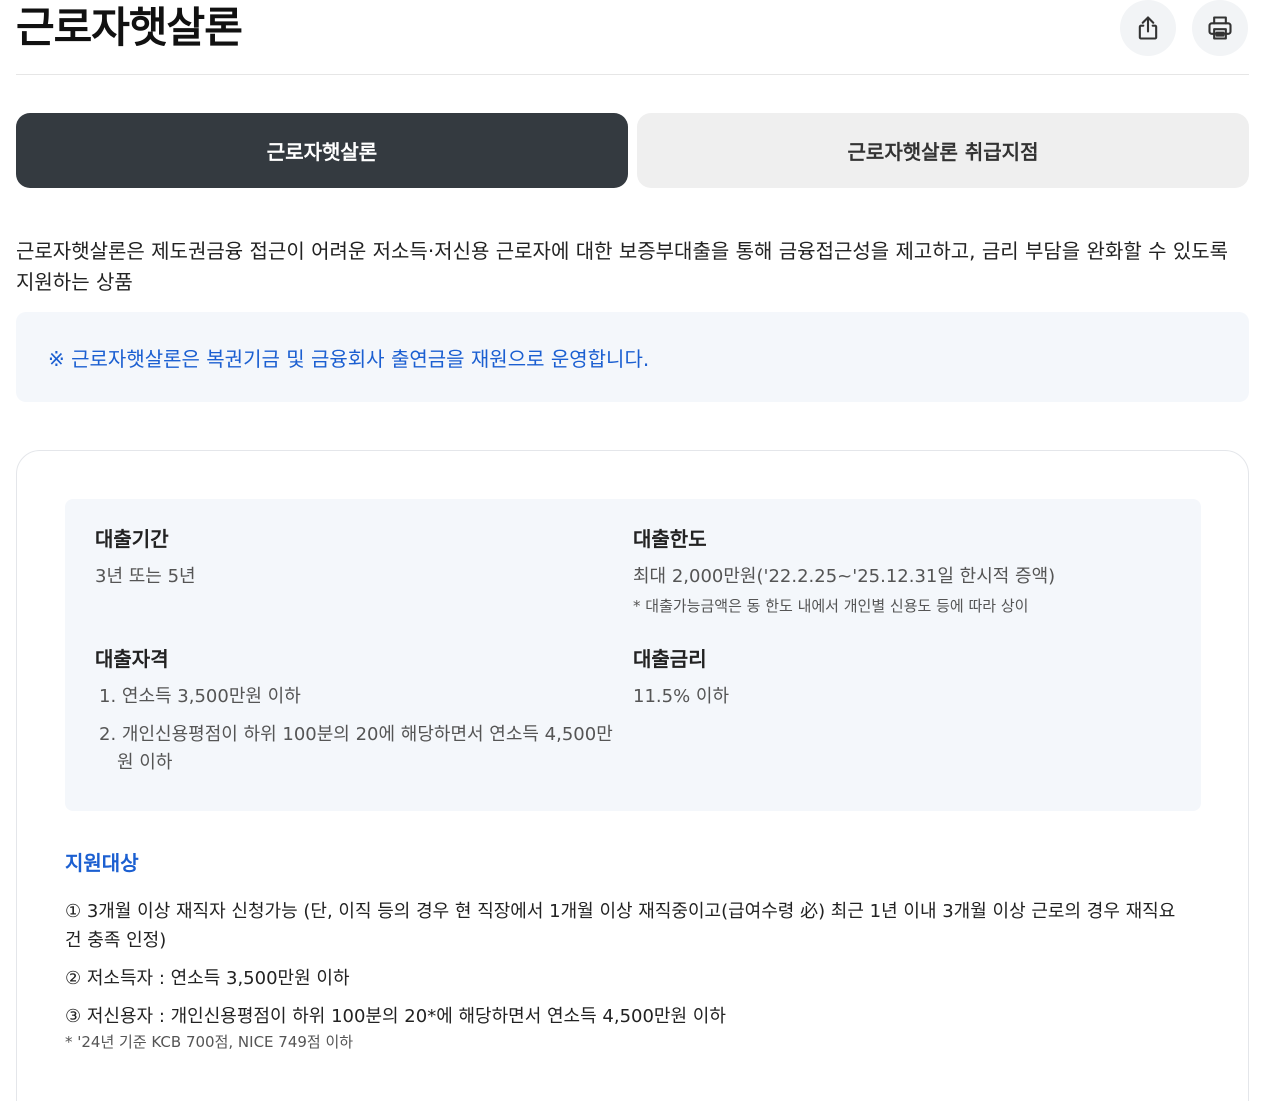 The height and width of the screenshot is (1101, 1278). I want to click on page-header: 근로자햇살론, so click(632, 37).